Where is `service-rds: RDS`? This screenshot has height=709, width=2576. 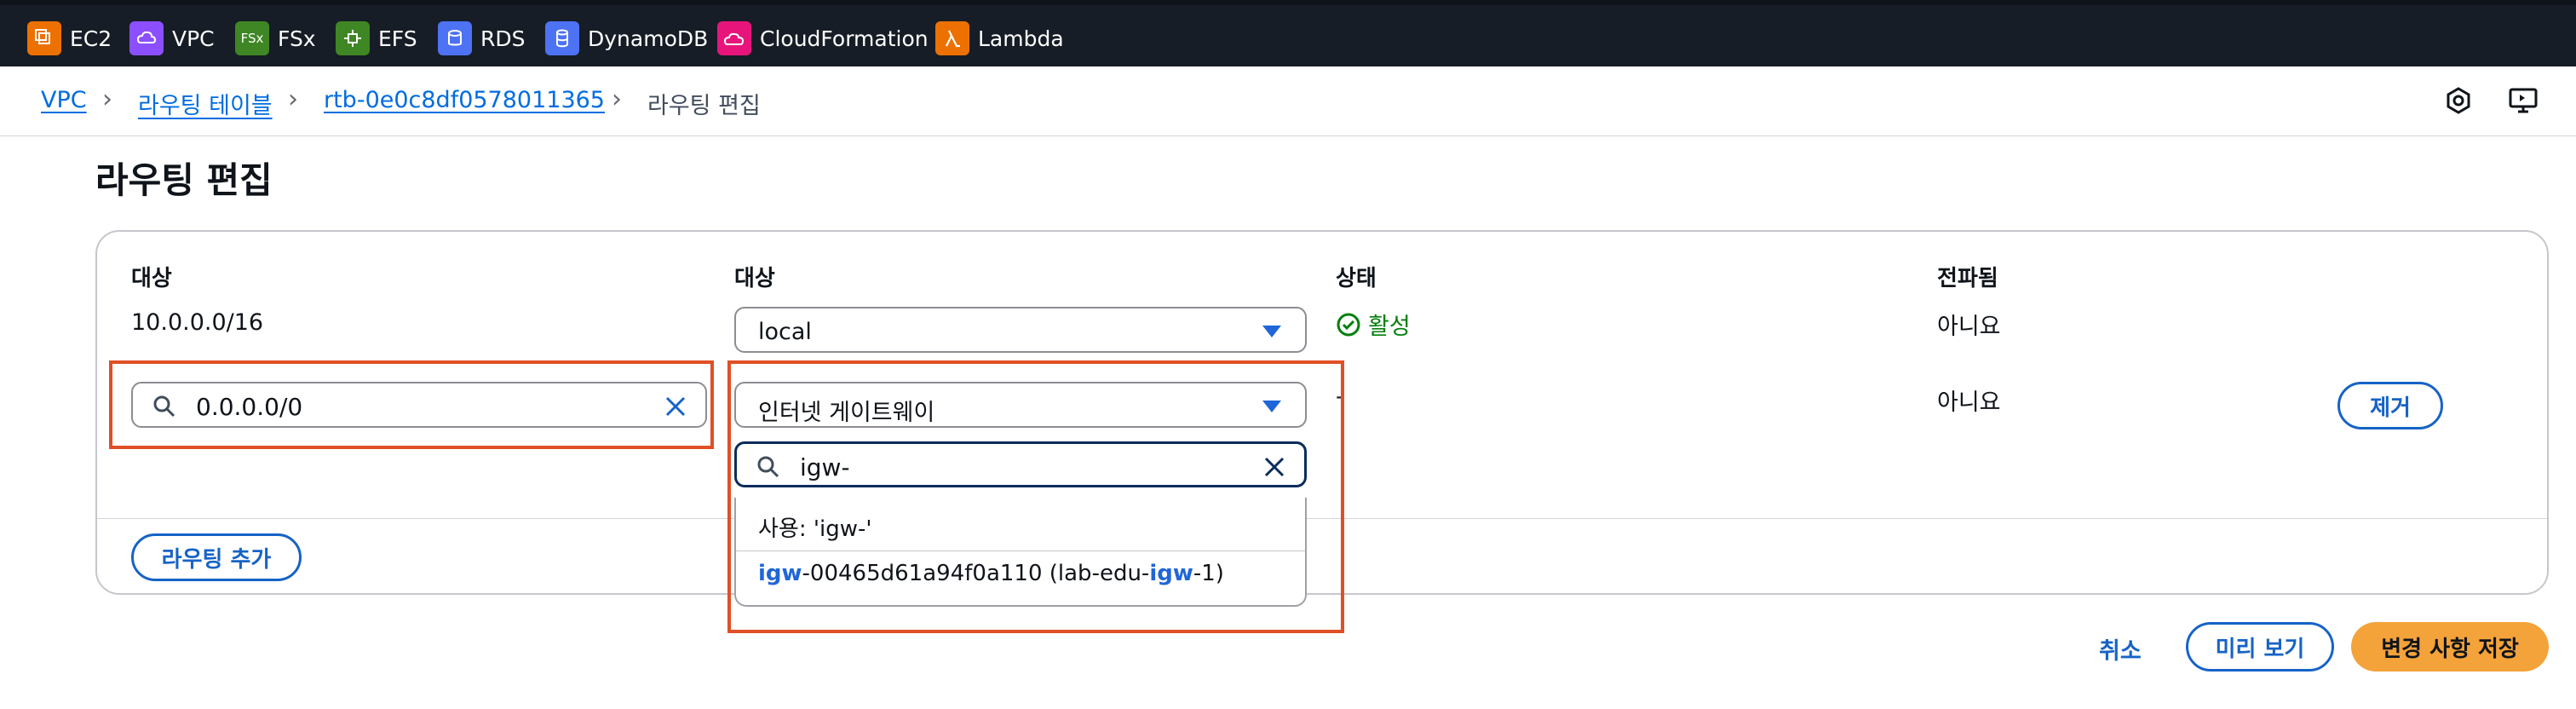
service-rds: RDS is located at coordinates (482, 38).